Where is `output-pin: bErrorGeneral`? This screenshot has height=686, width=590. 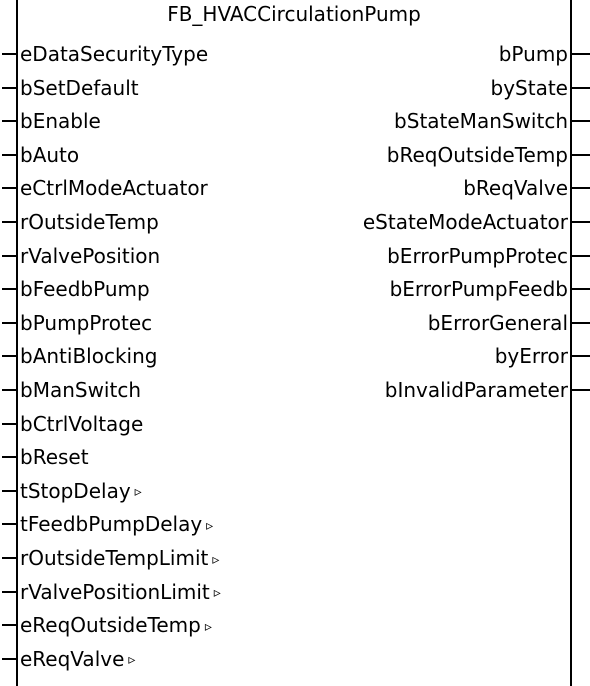
output-pin: bErrorGeneral is located at coordinates (508, 323).